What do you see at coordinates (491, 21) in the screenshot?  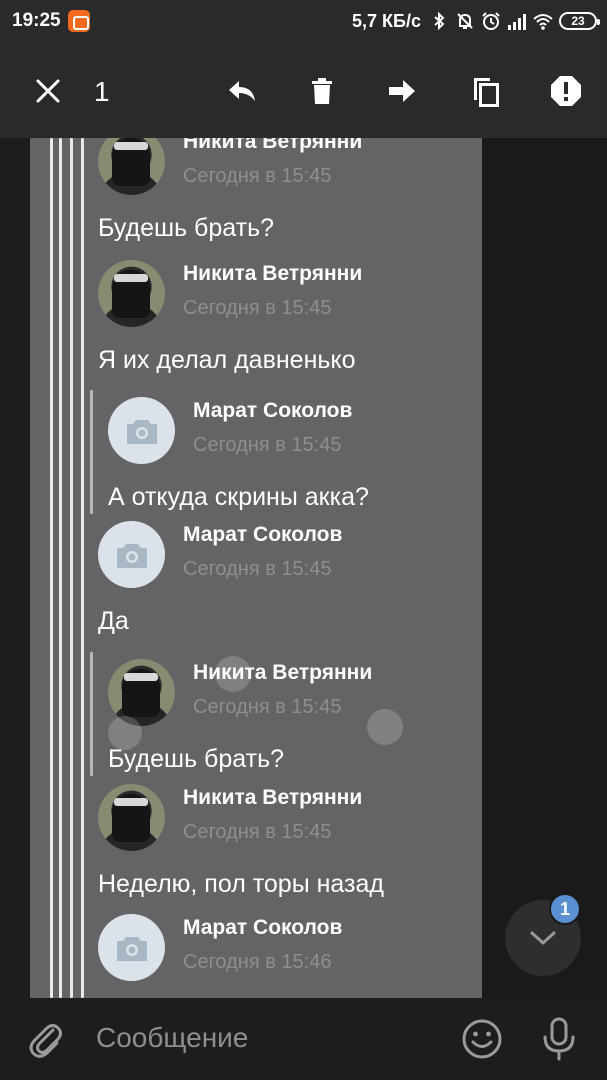 I see `alarm-icon` at bounding box center [491, 21].